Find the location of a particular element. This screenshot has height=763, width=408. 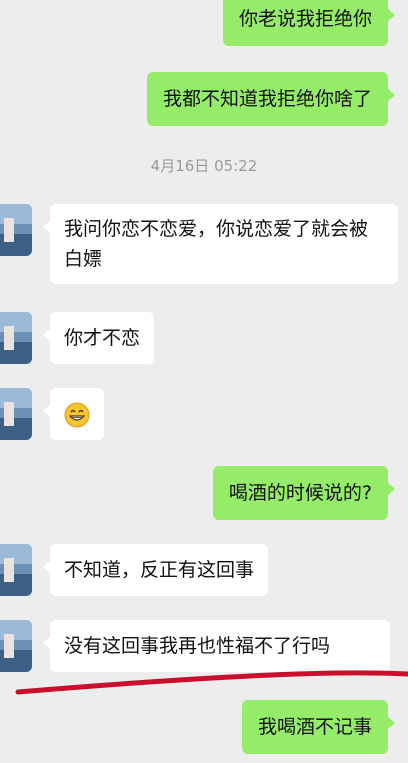

message-outgoing: 我都不知道我拒绝你啥了 is located at coordinates (271, 99).